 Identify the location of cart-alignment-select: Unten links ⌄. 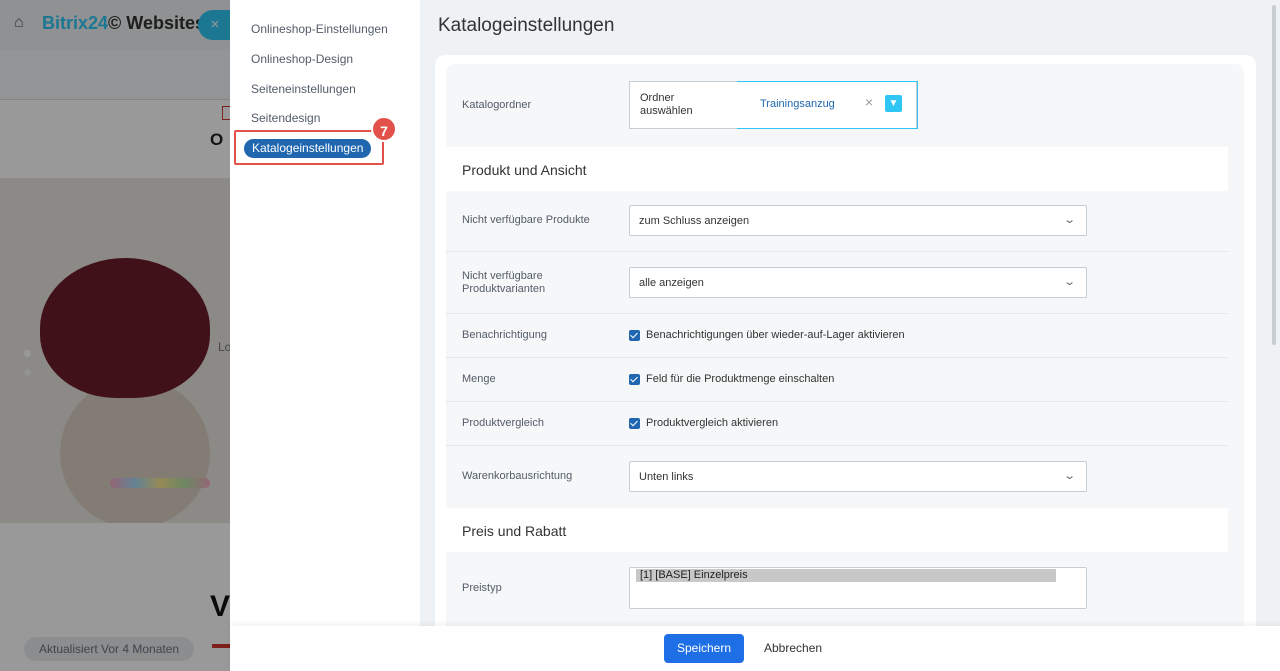
(858, 476).